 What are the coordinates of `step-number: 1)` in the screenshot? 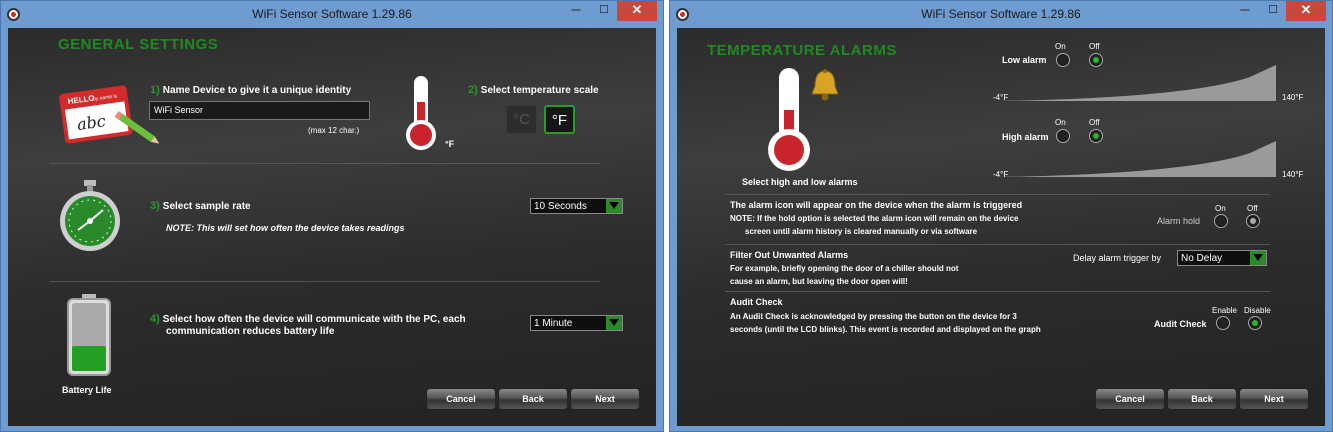 It's located at (155, 90).